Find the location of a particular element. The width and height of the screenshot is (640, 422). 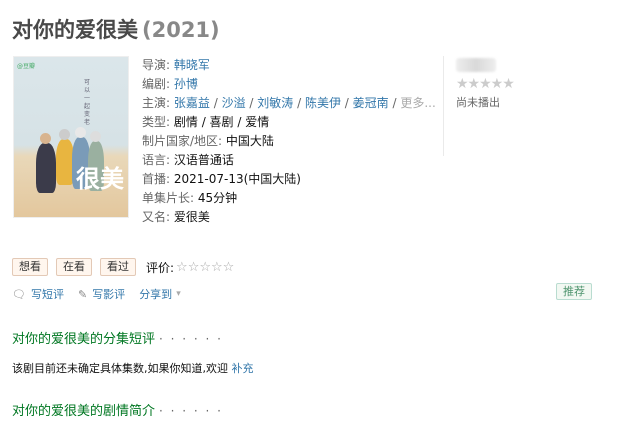

episode-note: 该剧目前还未确定具体集数,如果你知道,欢迎 补充 is located at coordinates (133, 368).